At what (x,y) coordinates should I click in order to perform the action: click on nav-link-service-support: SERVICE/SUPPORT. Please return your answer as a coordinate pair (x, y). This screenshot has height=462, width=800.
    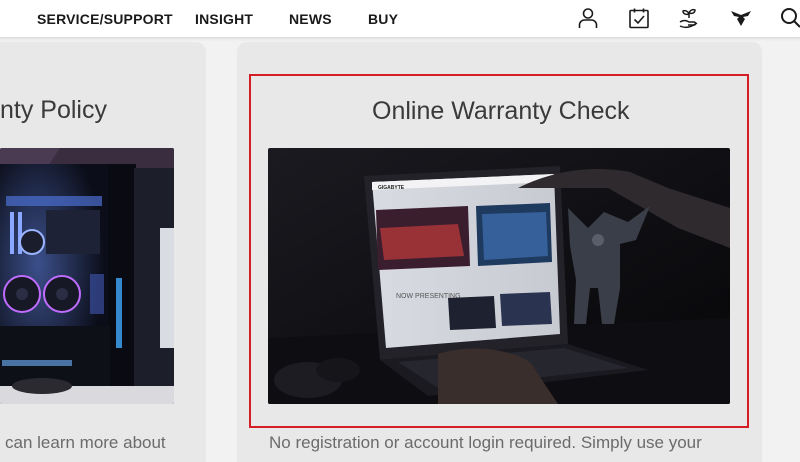
    Looking at the image, I should click on (105, 19).